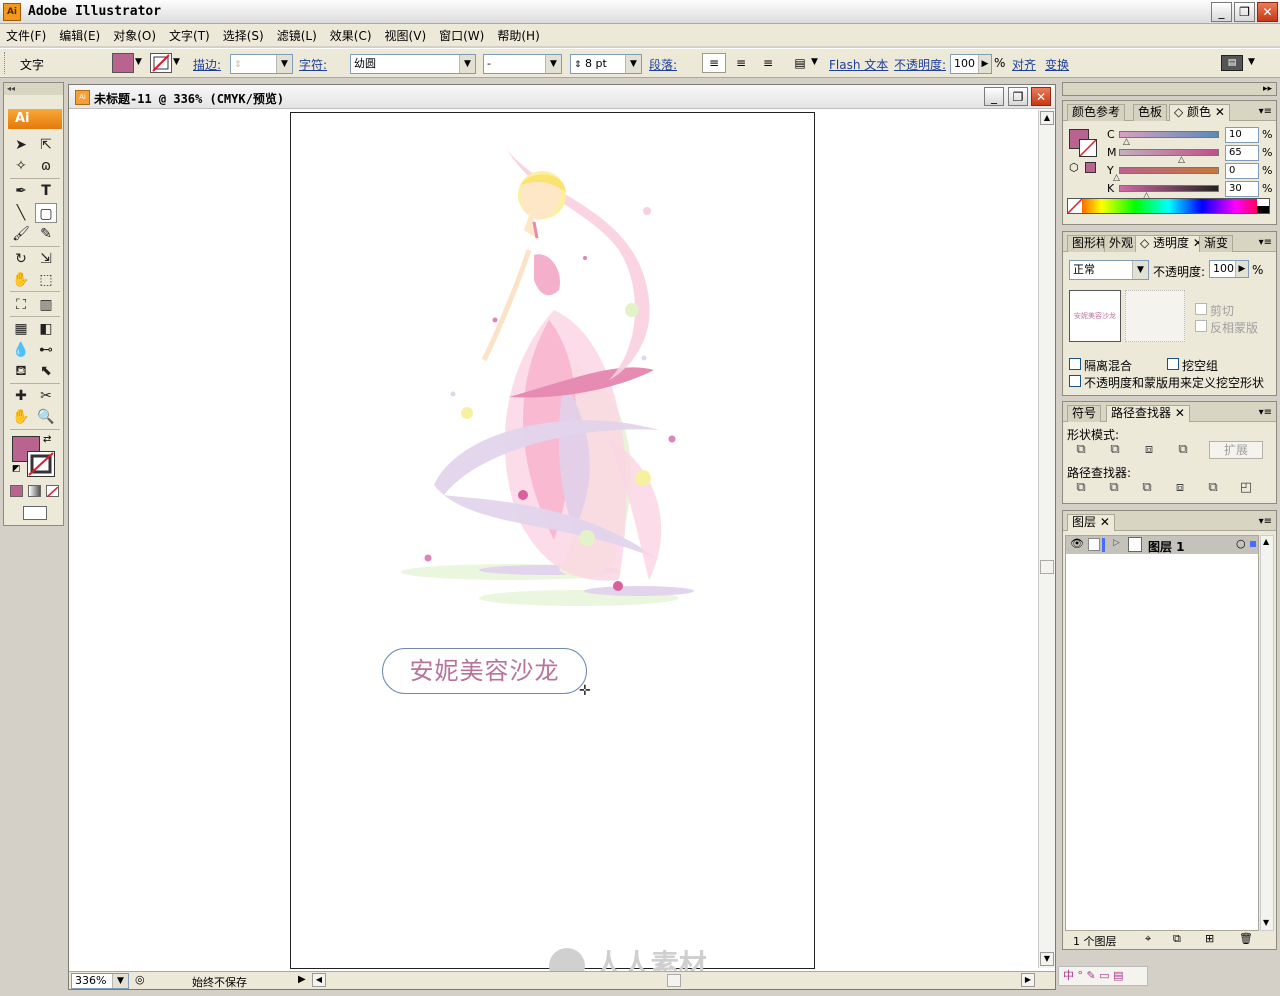 This screenshot has width=1280, height=996. I want to click on type-panel-icon: 中, so click(1068, 975).